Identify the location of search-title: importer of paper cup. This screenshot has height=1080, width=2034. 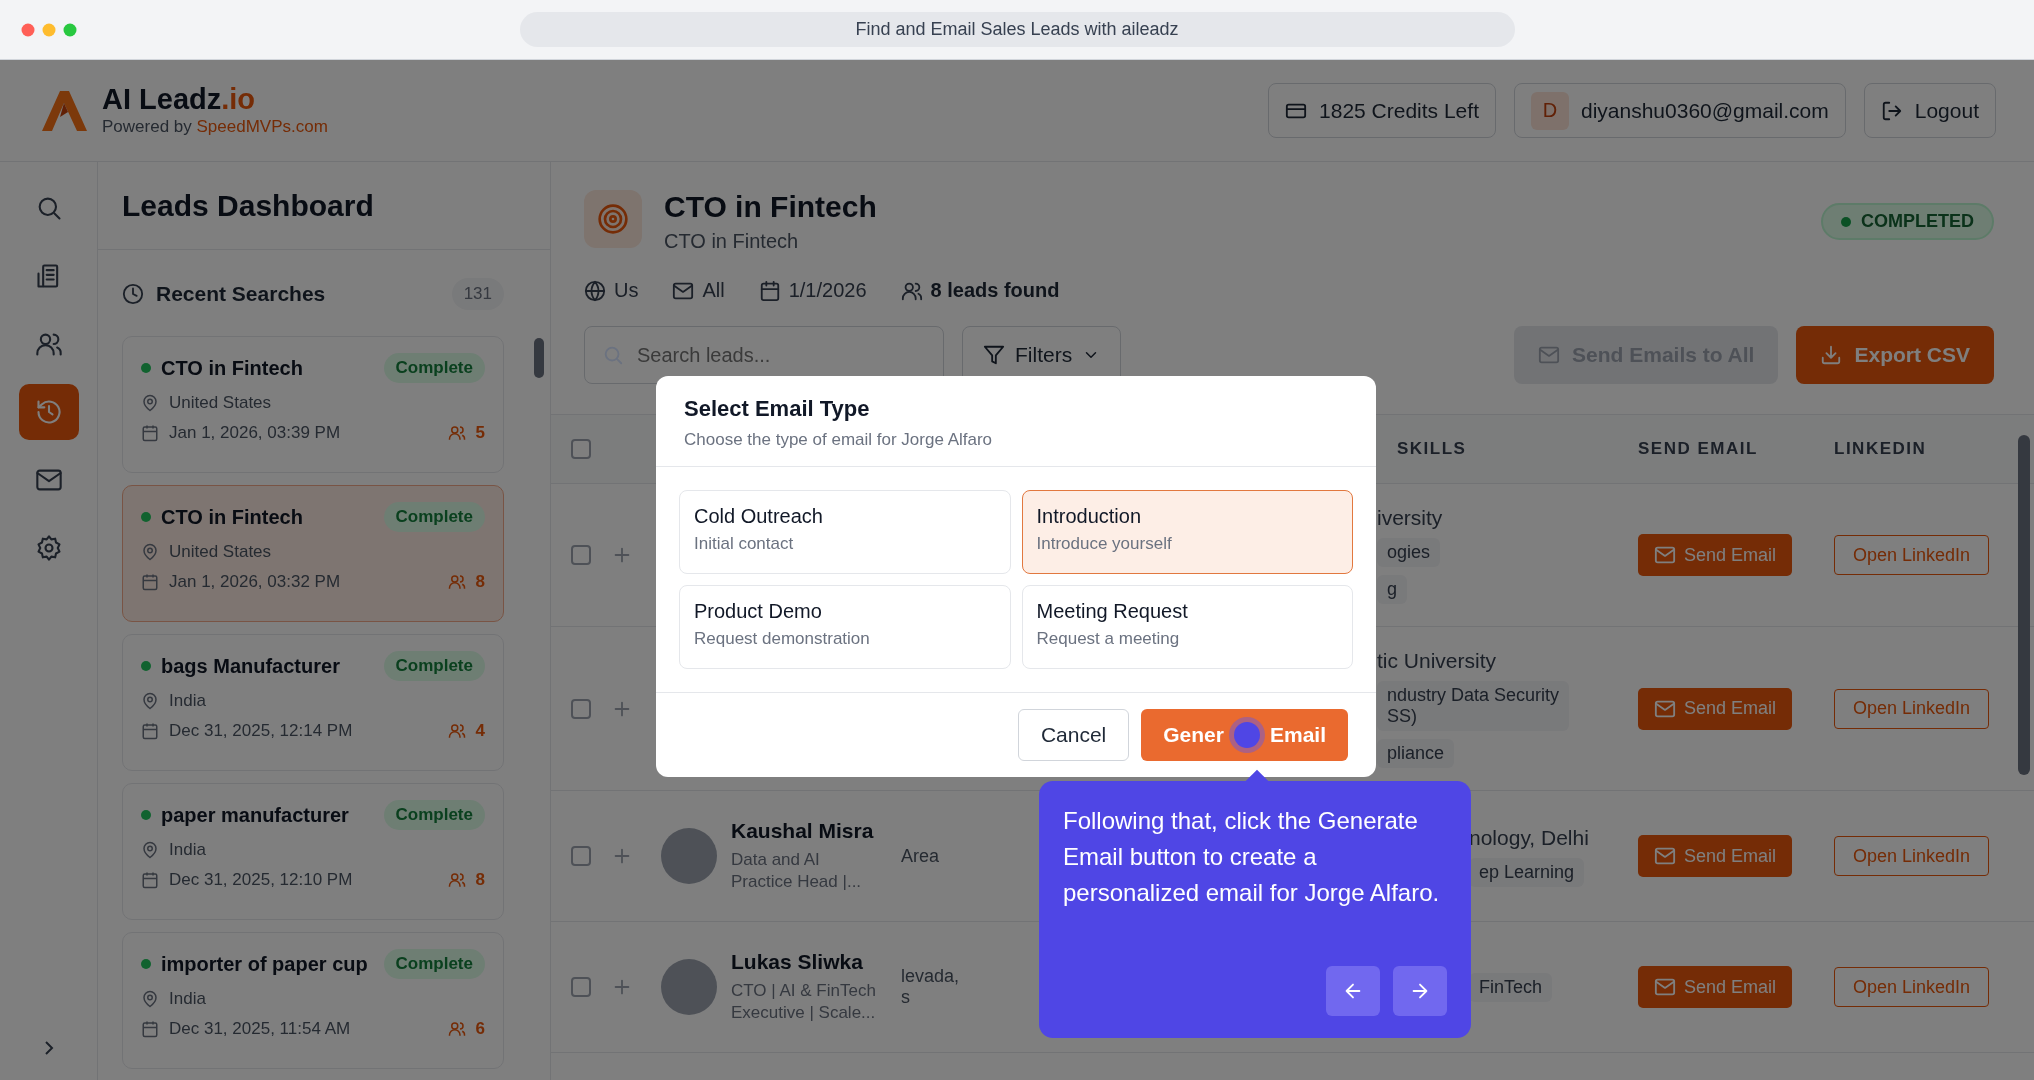
(264, 964).